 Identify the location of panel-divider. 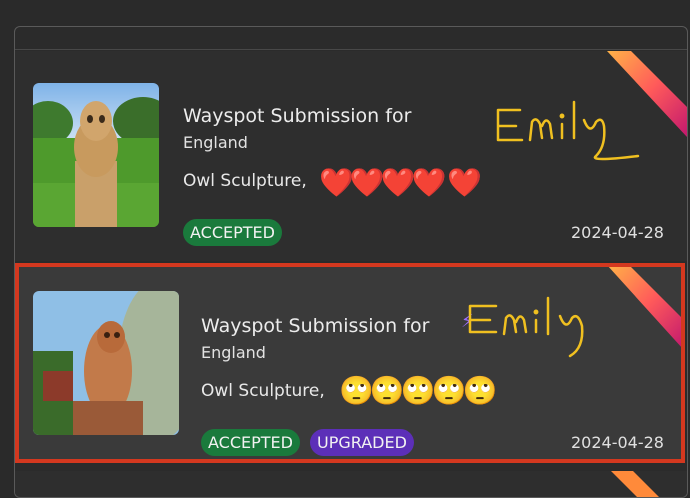
(351, 49).